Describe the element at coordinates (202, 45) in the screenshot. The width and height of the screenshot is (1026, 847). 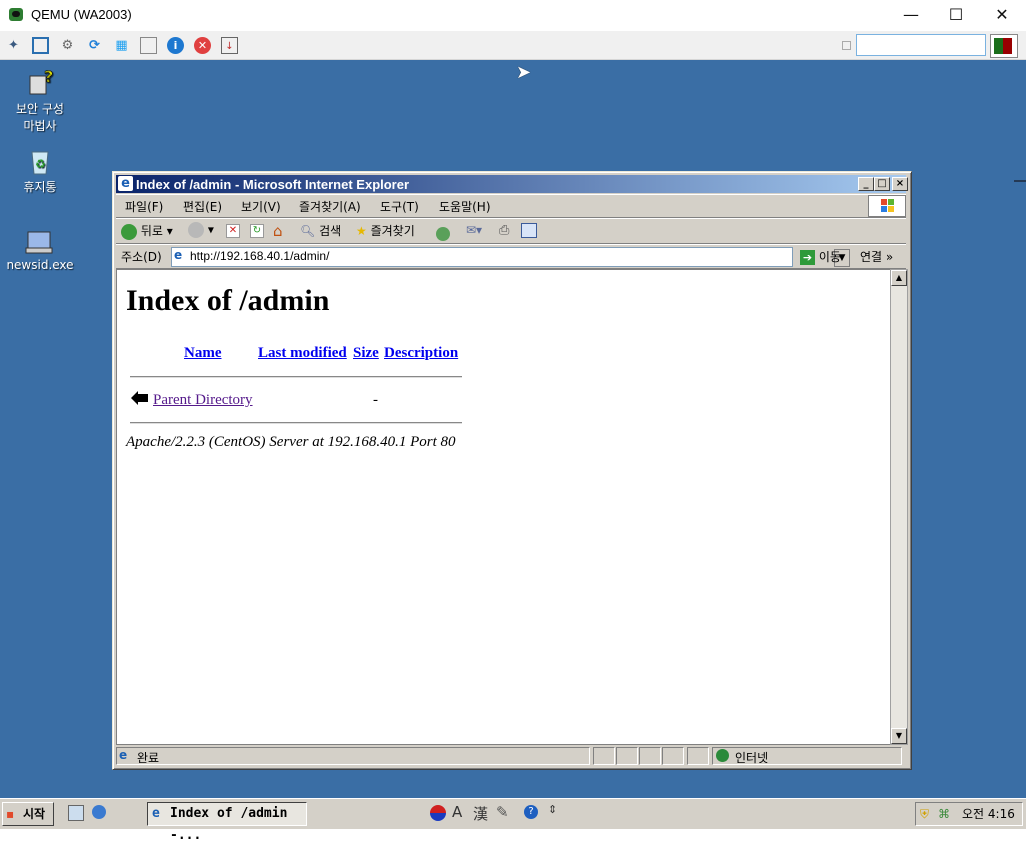
I see `stop-icon: ✕` at that location.